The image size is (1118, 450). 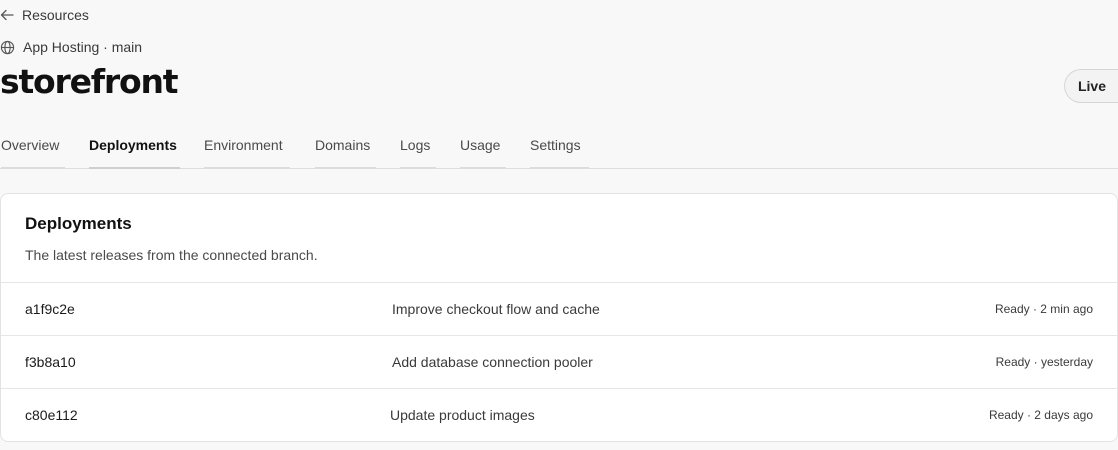 What do you see at coordinates (83, 47) in the screenshot?
I see `service-label: App Hosting · main` at bounding box center [83, 47].